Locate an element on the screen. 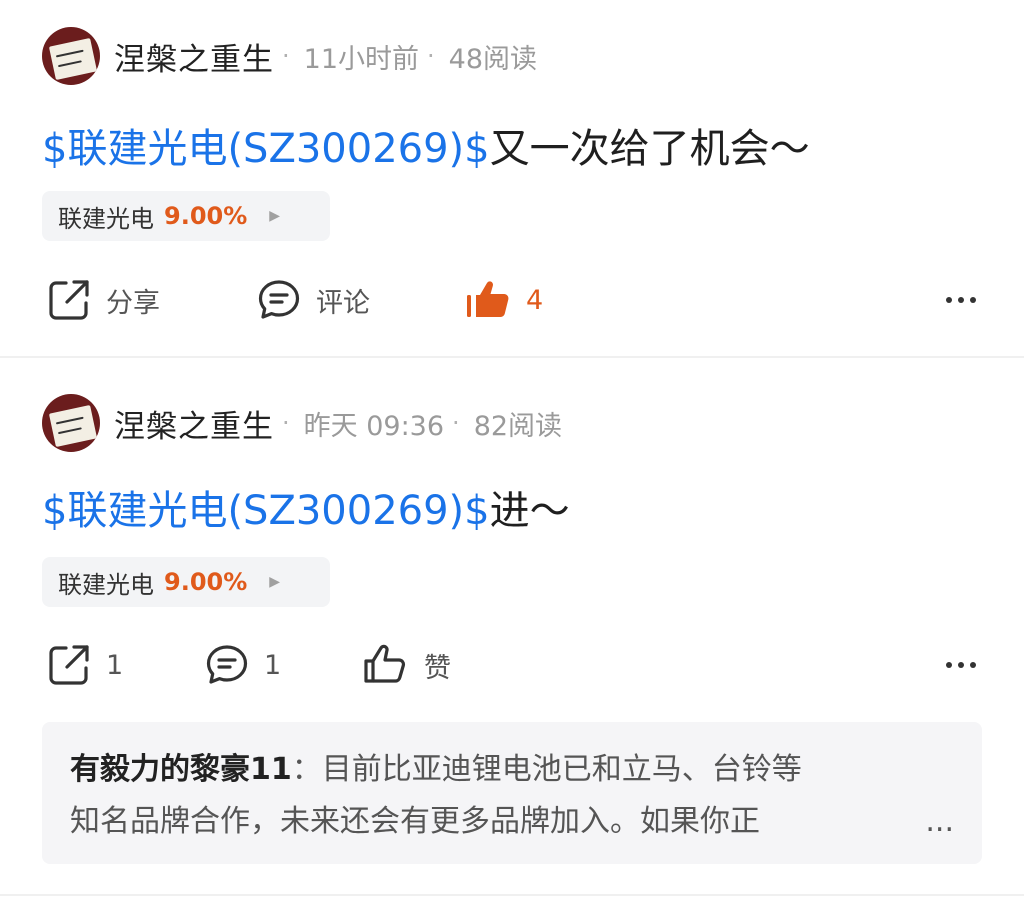 This screenshot has width=1024, height=897. like-label: 赞 is located at coordinates (437, 668).